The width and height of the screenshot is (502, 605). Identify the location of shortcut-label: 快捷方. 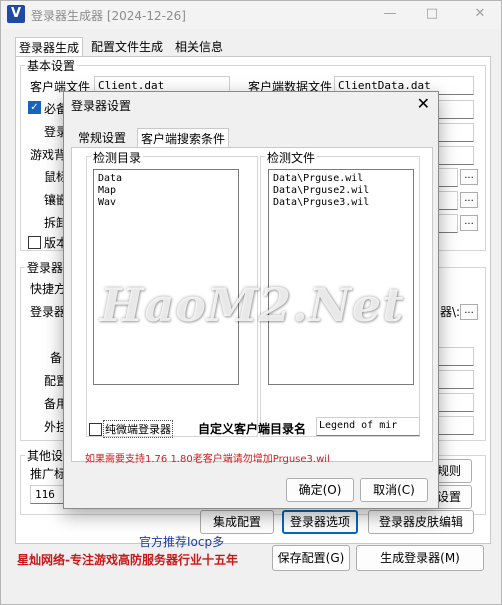
(48, 289).